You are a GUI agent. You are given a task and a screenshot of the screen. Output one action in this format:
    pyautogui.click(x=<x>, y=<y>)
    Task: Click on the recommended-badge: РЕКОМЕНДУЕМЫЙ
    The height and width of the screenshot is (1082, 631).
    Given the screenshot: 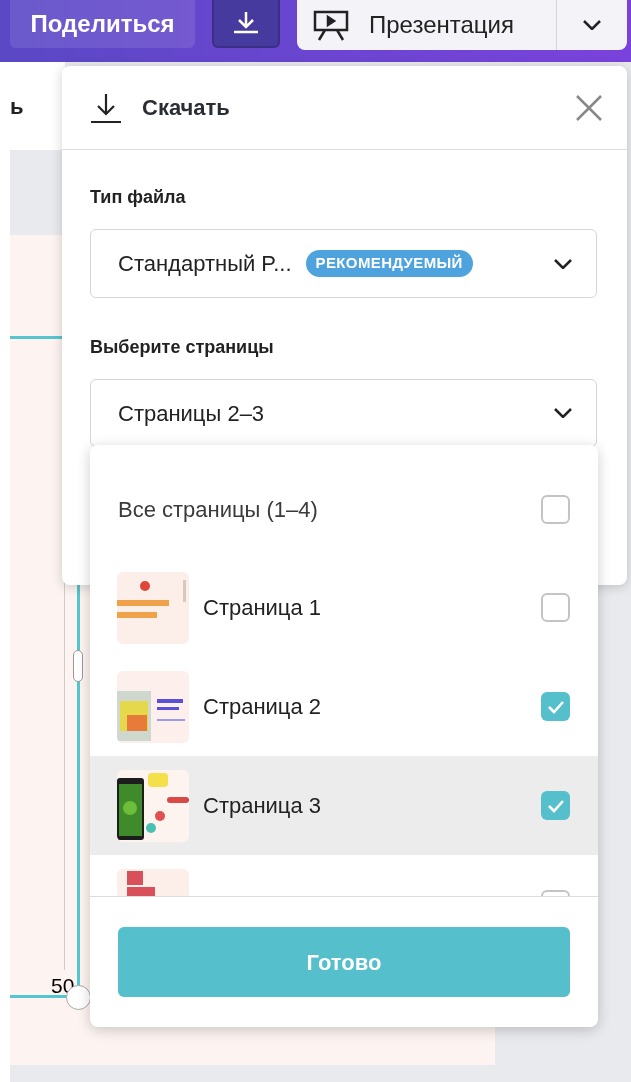 What is the action you would take?
    pyautogui.click(x=389, y=263)
    